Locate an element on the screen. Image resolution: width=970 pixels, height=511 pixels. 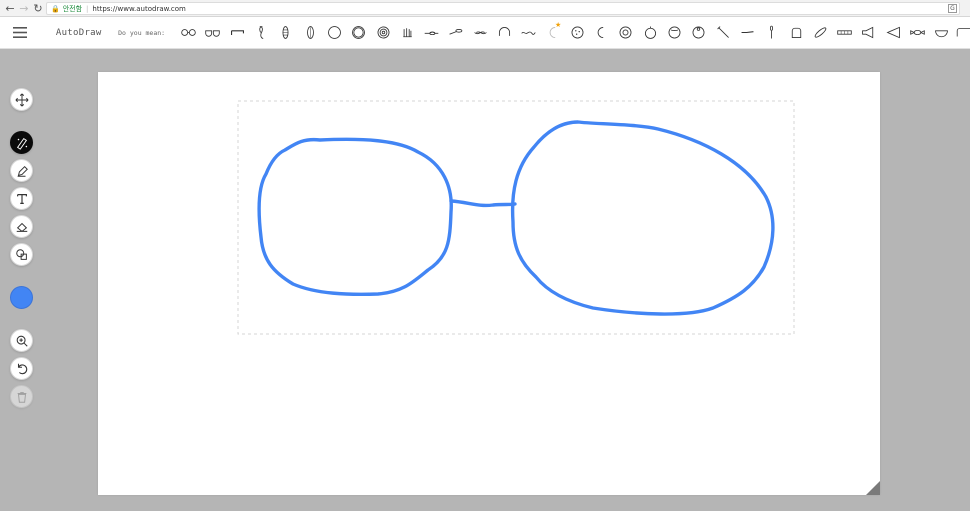
shape-tool-button is located at coordinates (21, 254).